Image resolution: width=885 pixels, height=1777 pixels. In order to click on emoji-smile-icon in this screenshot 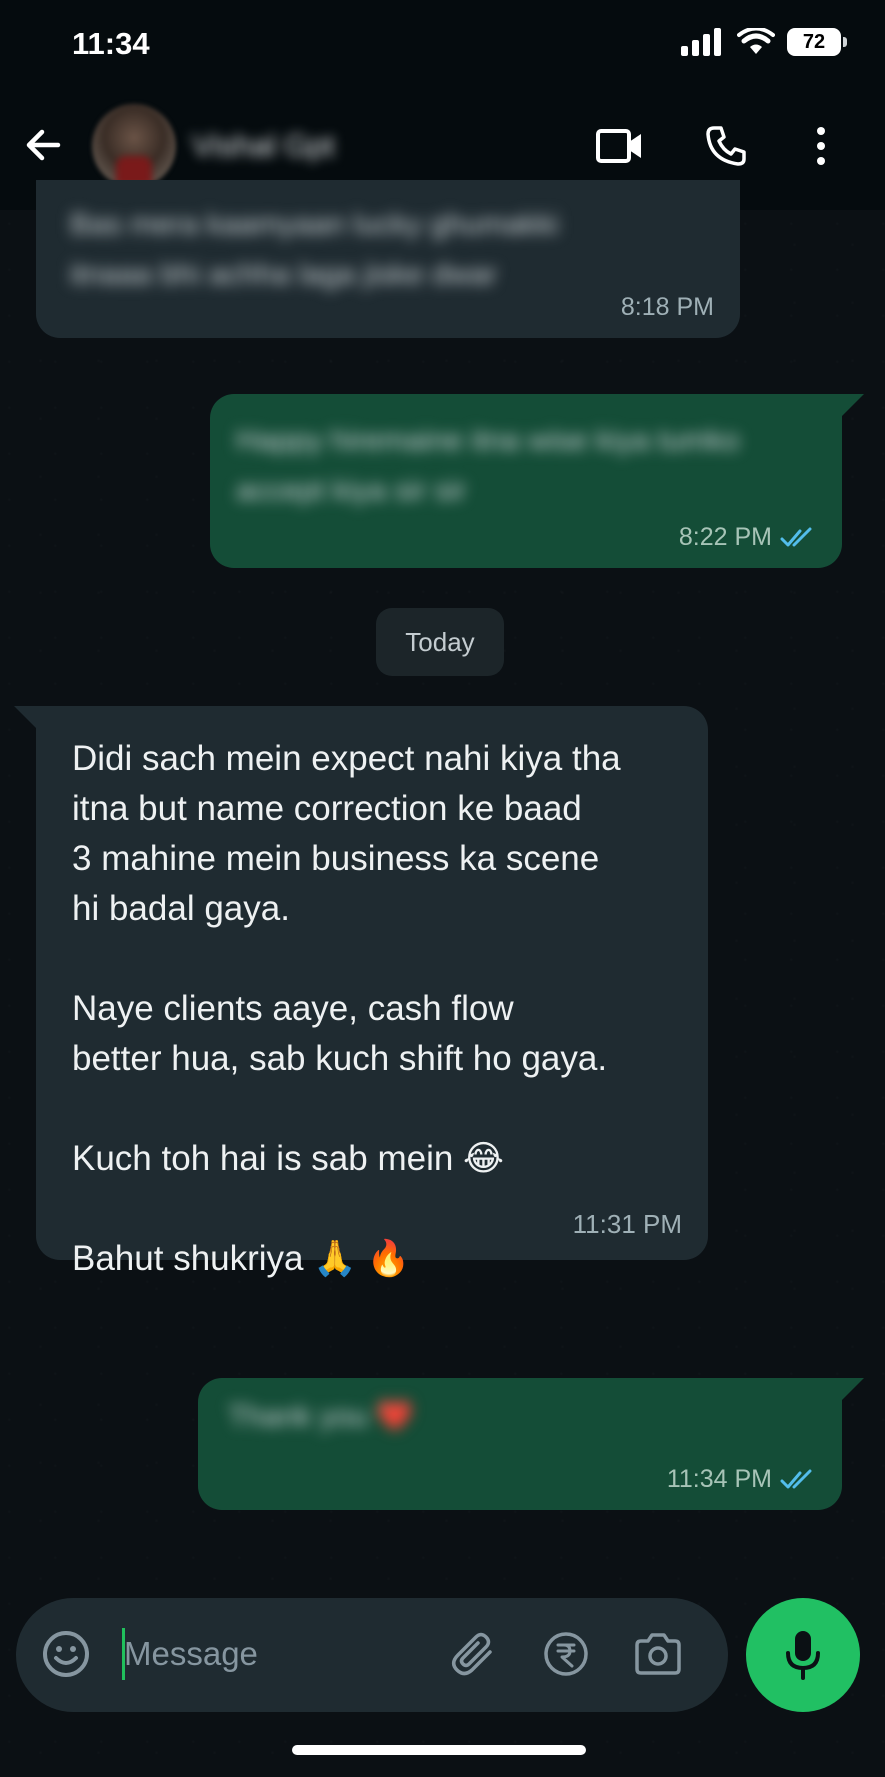, I will do `click(66, 1654)`.